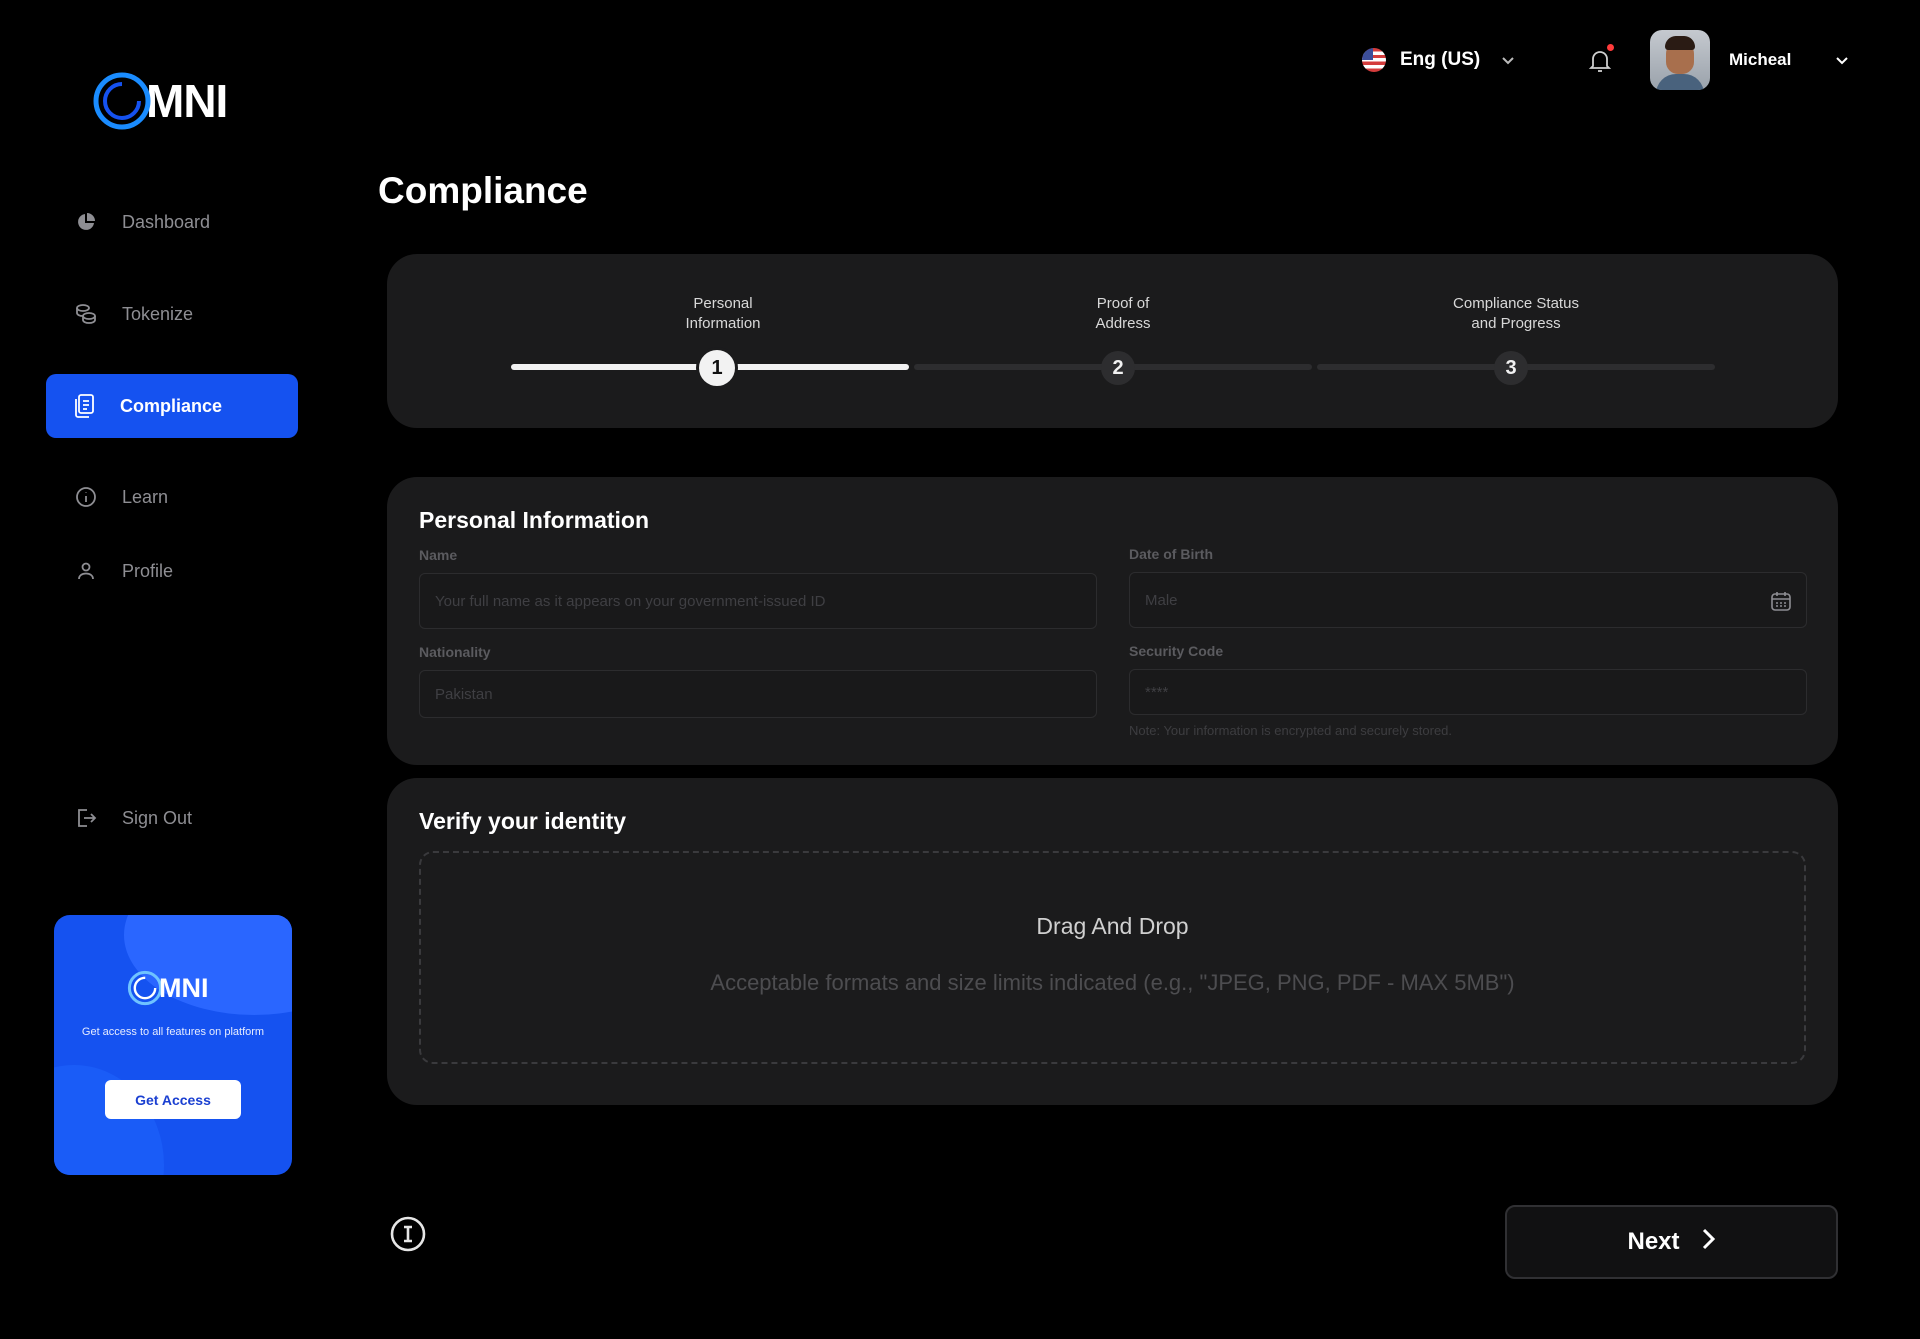  I want to click on sidebar-item-compliance: Compliance, so click(172, 406).